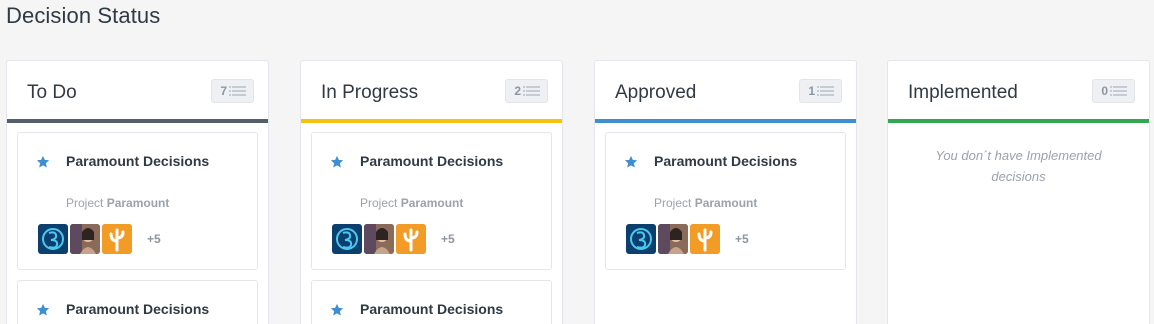 Image resolution: width=1154 pixels, height=324 pixels. Describe the element at coordinates (725, 92) in the screenshot. I see `column-header: Approved 1` at that location.